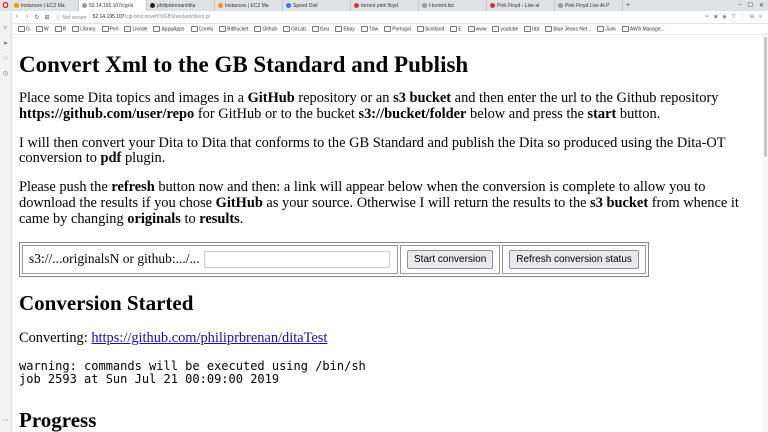 The width and height of the screenshot is (768, 432). What do you see at coordinates (109, 28) in the screenshot?
I see `bookmark-item: Perl` at bounding box center [109, 28].